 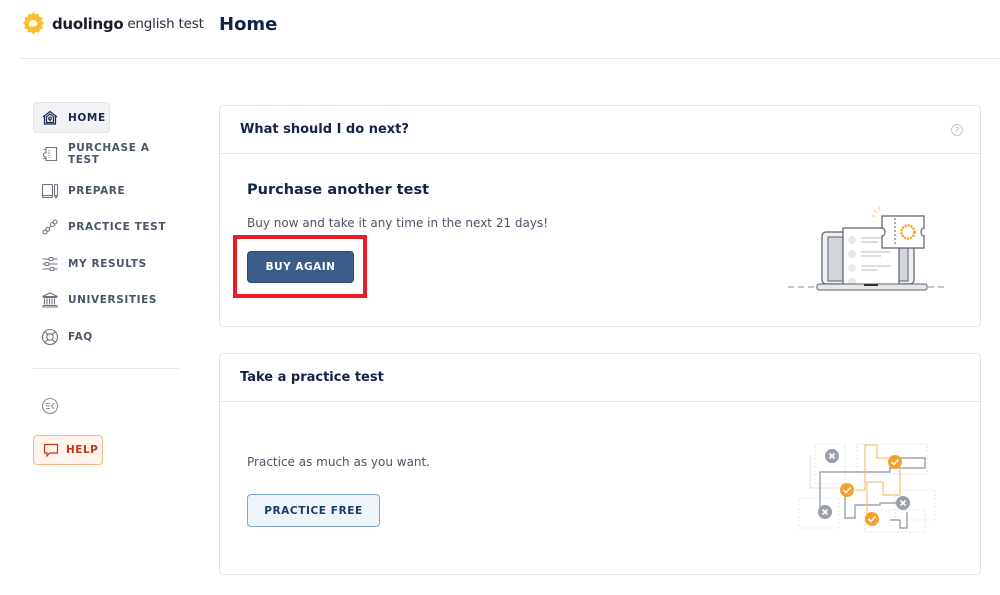 I want to click on header-divider, so click(x=510, y=58).